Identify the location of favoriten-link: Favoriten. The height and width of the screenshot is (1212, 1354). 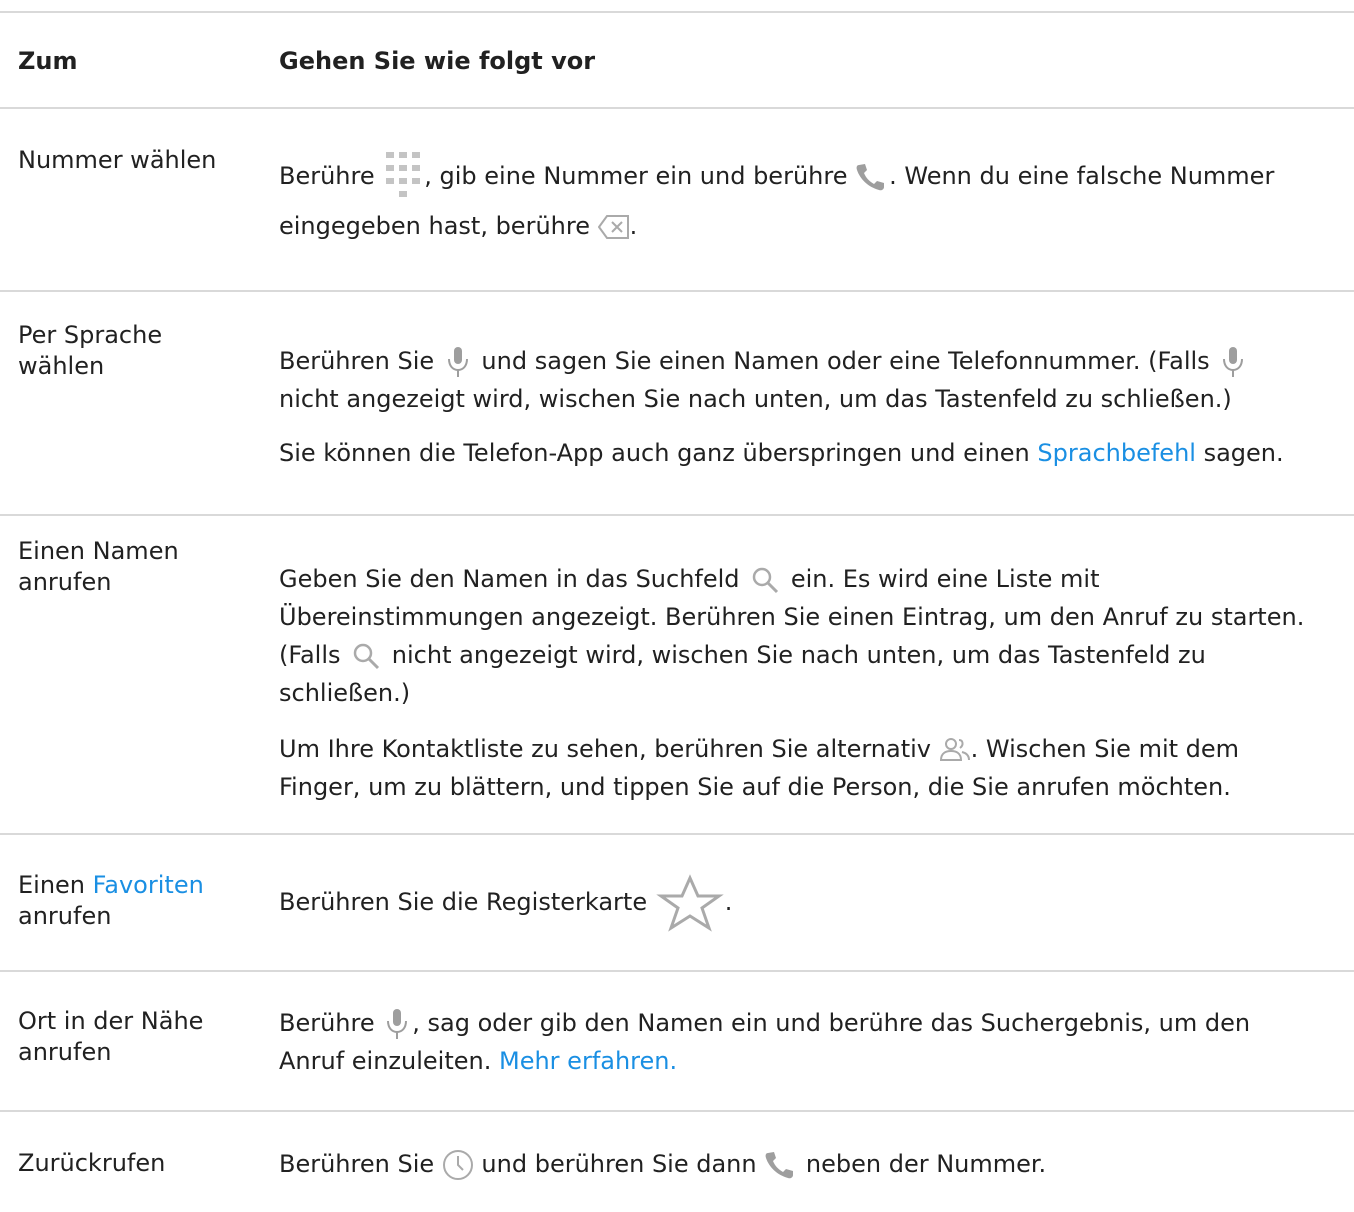
(148, 885).